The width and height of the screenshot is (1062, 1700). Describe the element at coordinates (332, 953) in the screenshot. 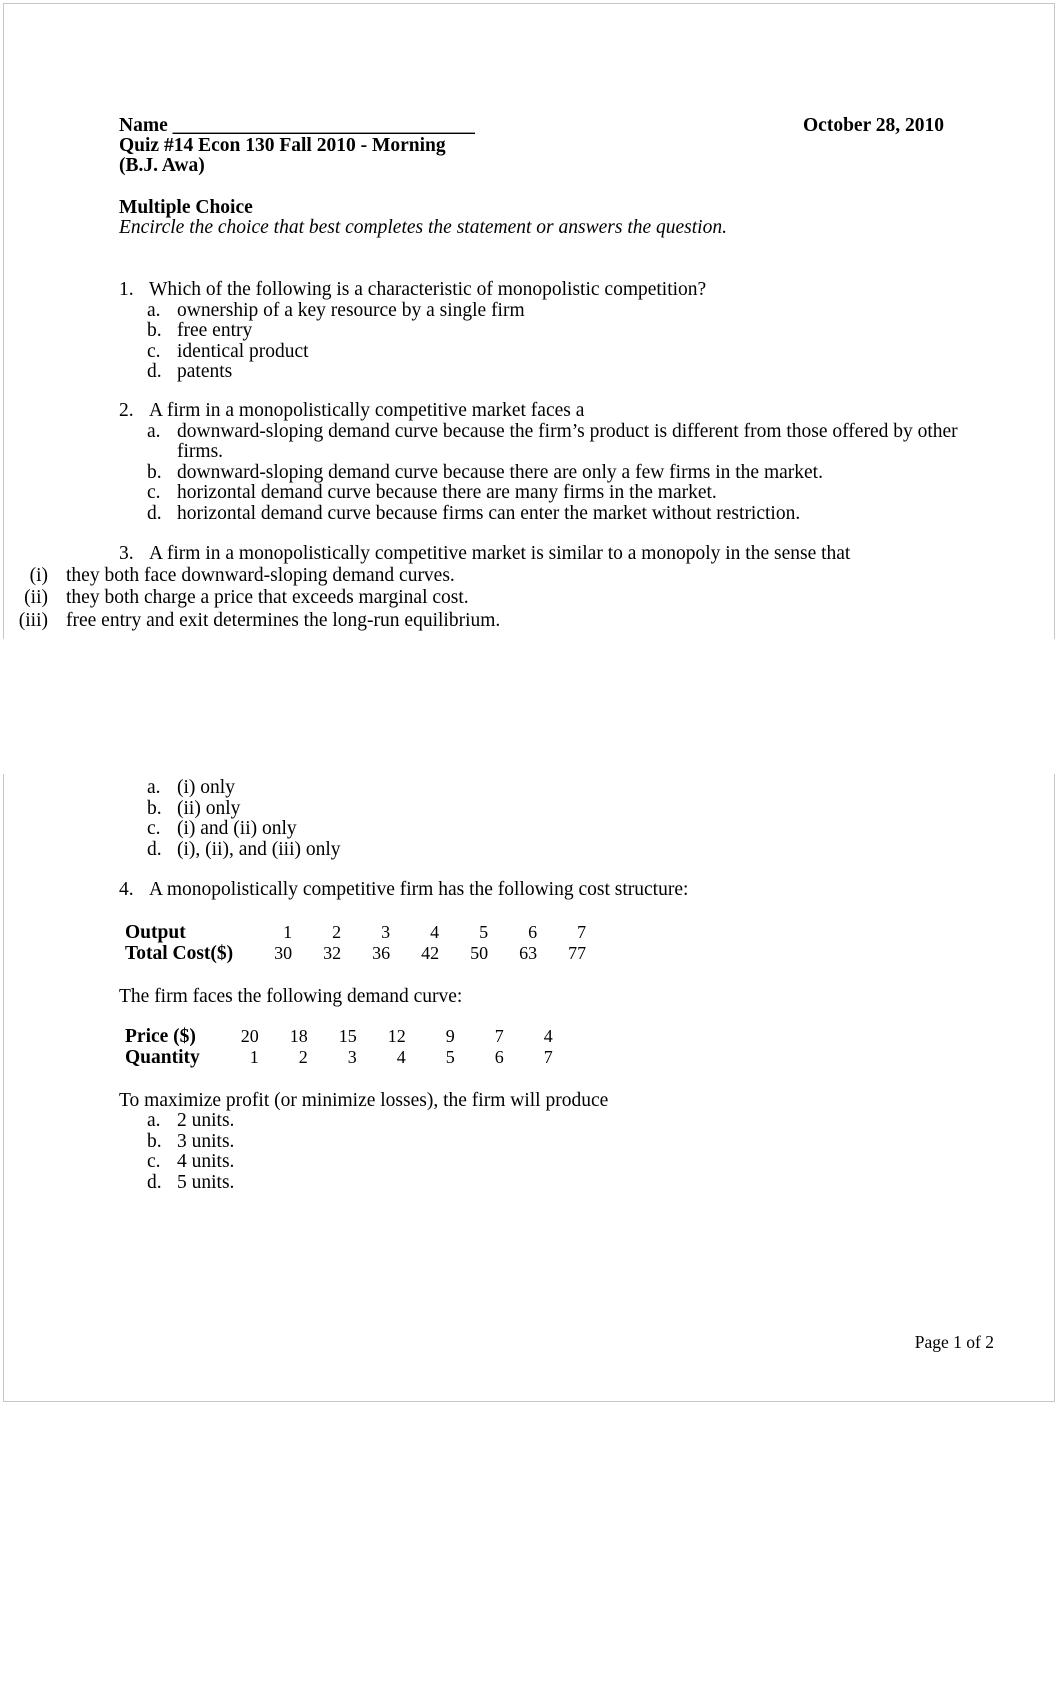

I see `cell: 32` at that location.